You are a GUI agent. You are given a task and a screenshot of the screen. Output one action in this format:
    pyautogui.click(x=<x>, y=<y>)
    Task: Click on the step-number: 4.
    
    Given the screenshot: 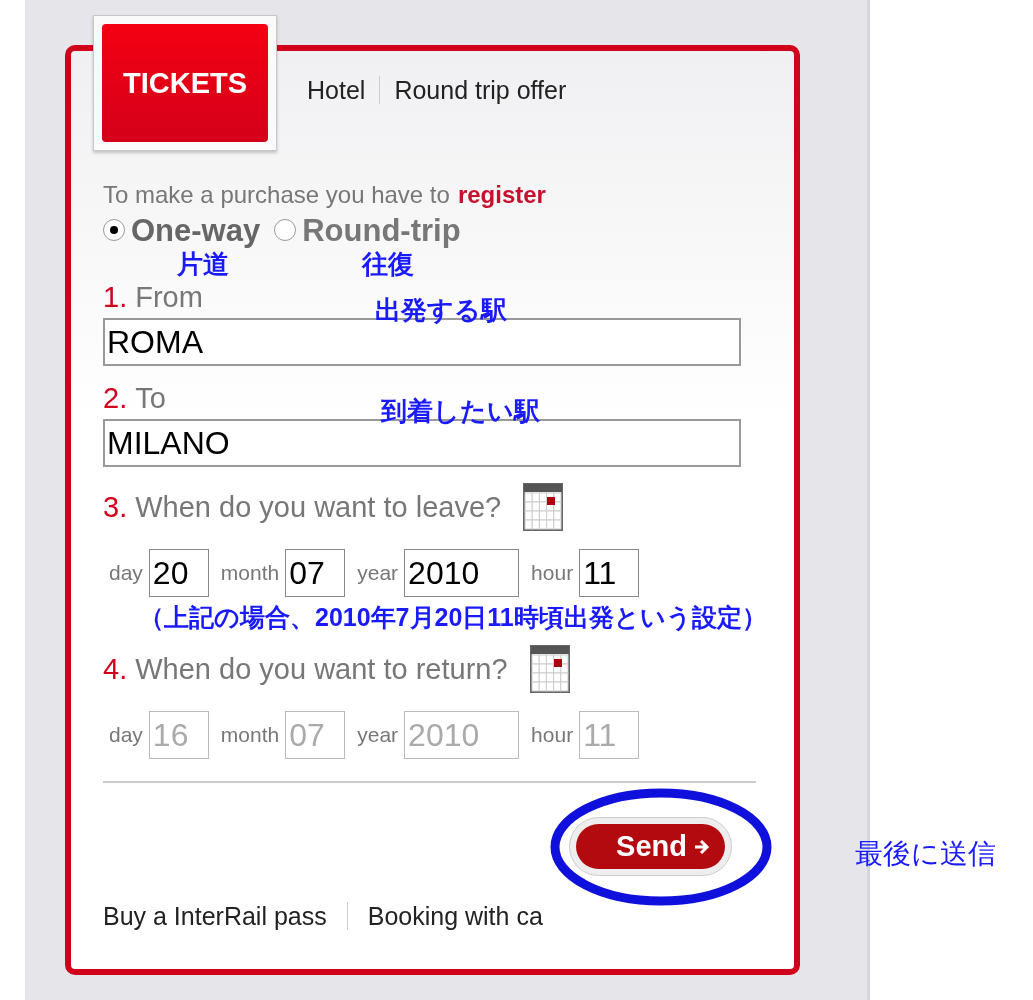 What is the action you would take?
    pyautogui.click(x=115, y=669)
    